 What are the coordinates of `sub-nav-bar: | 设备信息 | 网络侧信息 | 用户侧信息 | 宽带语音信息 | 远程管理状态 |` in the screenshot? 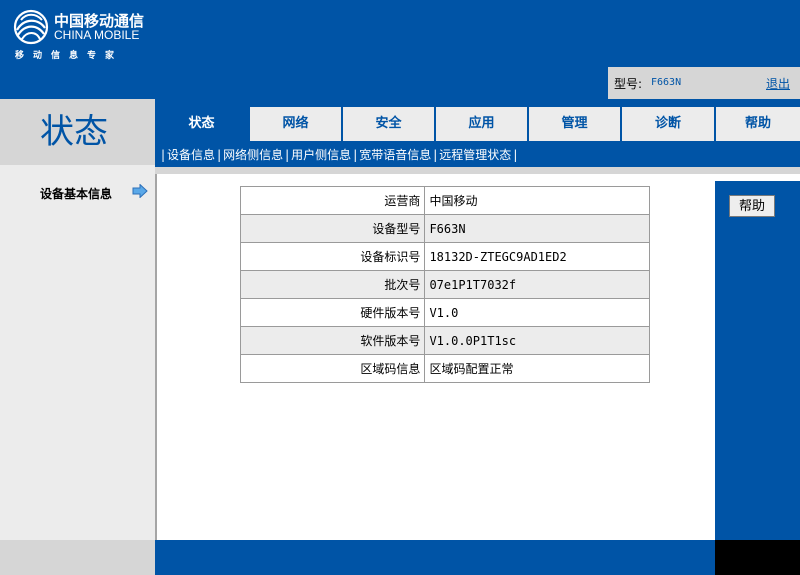 It's located at (477, 154).